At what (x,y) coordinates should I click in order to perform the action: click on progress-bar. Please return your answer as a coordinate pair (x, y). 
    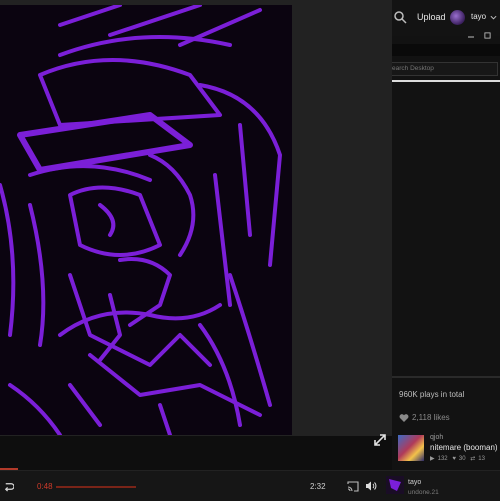
    Looking at the image, I should click on (96, 487).